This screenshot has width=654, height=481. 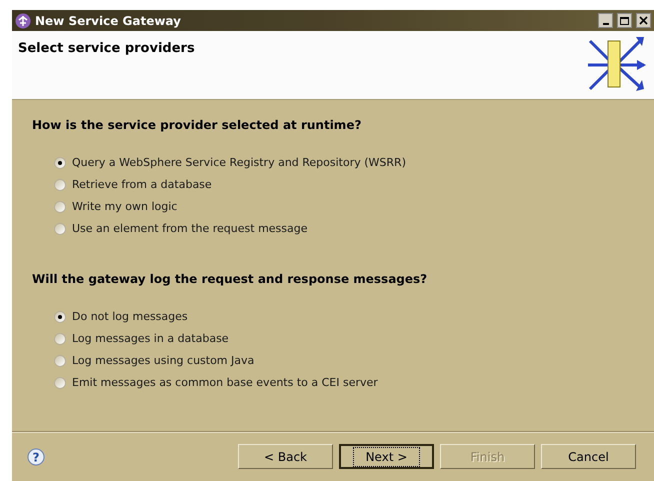 I want to click on option-label: Query a WebSphere Service Registry and Repository (WSRR), so click(x=239, y=163).